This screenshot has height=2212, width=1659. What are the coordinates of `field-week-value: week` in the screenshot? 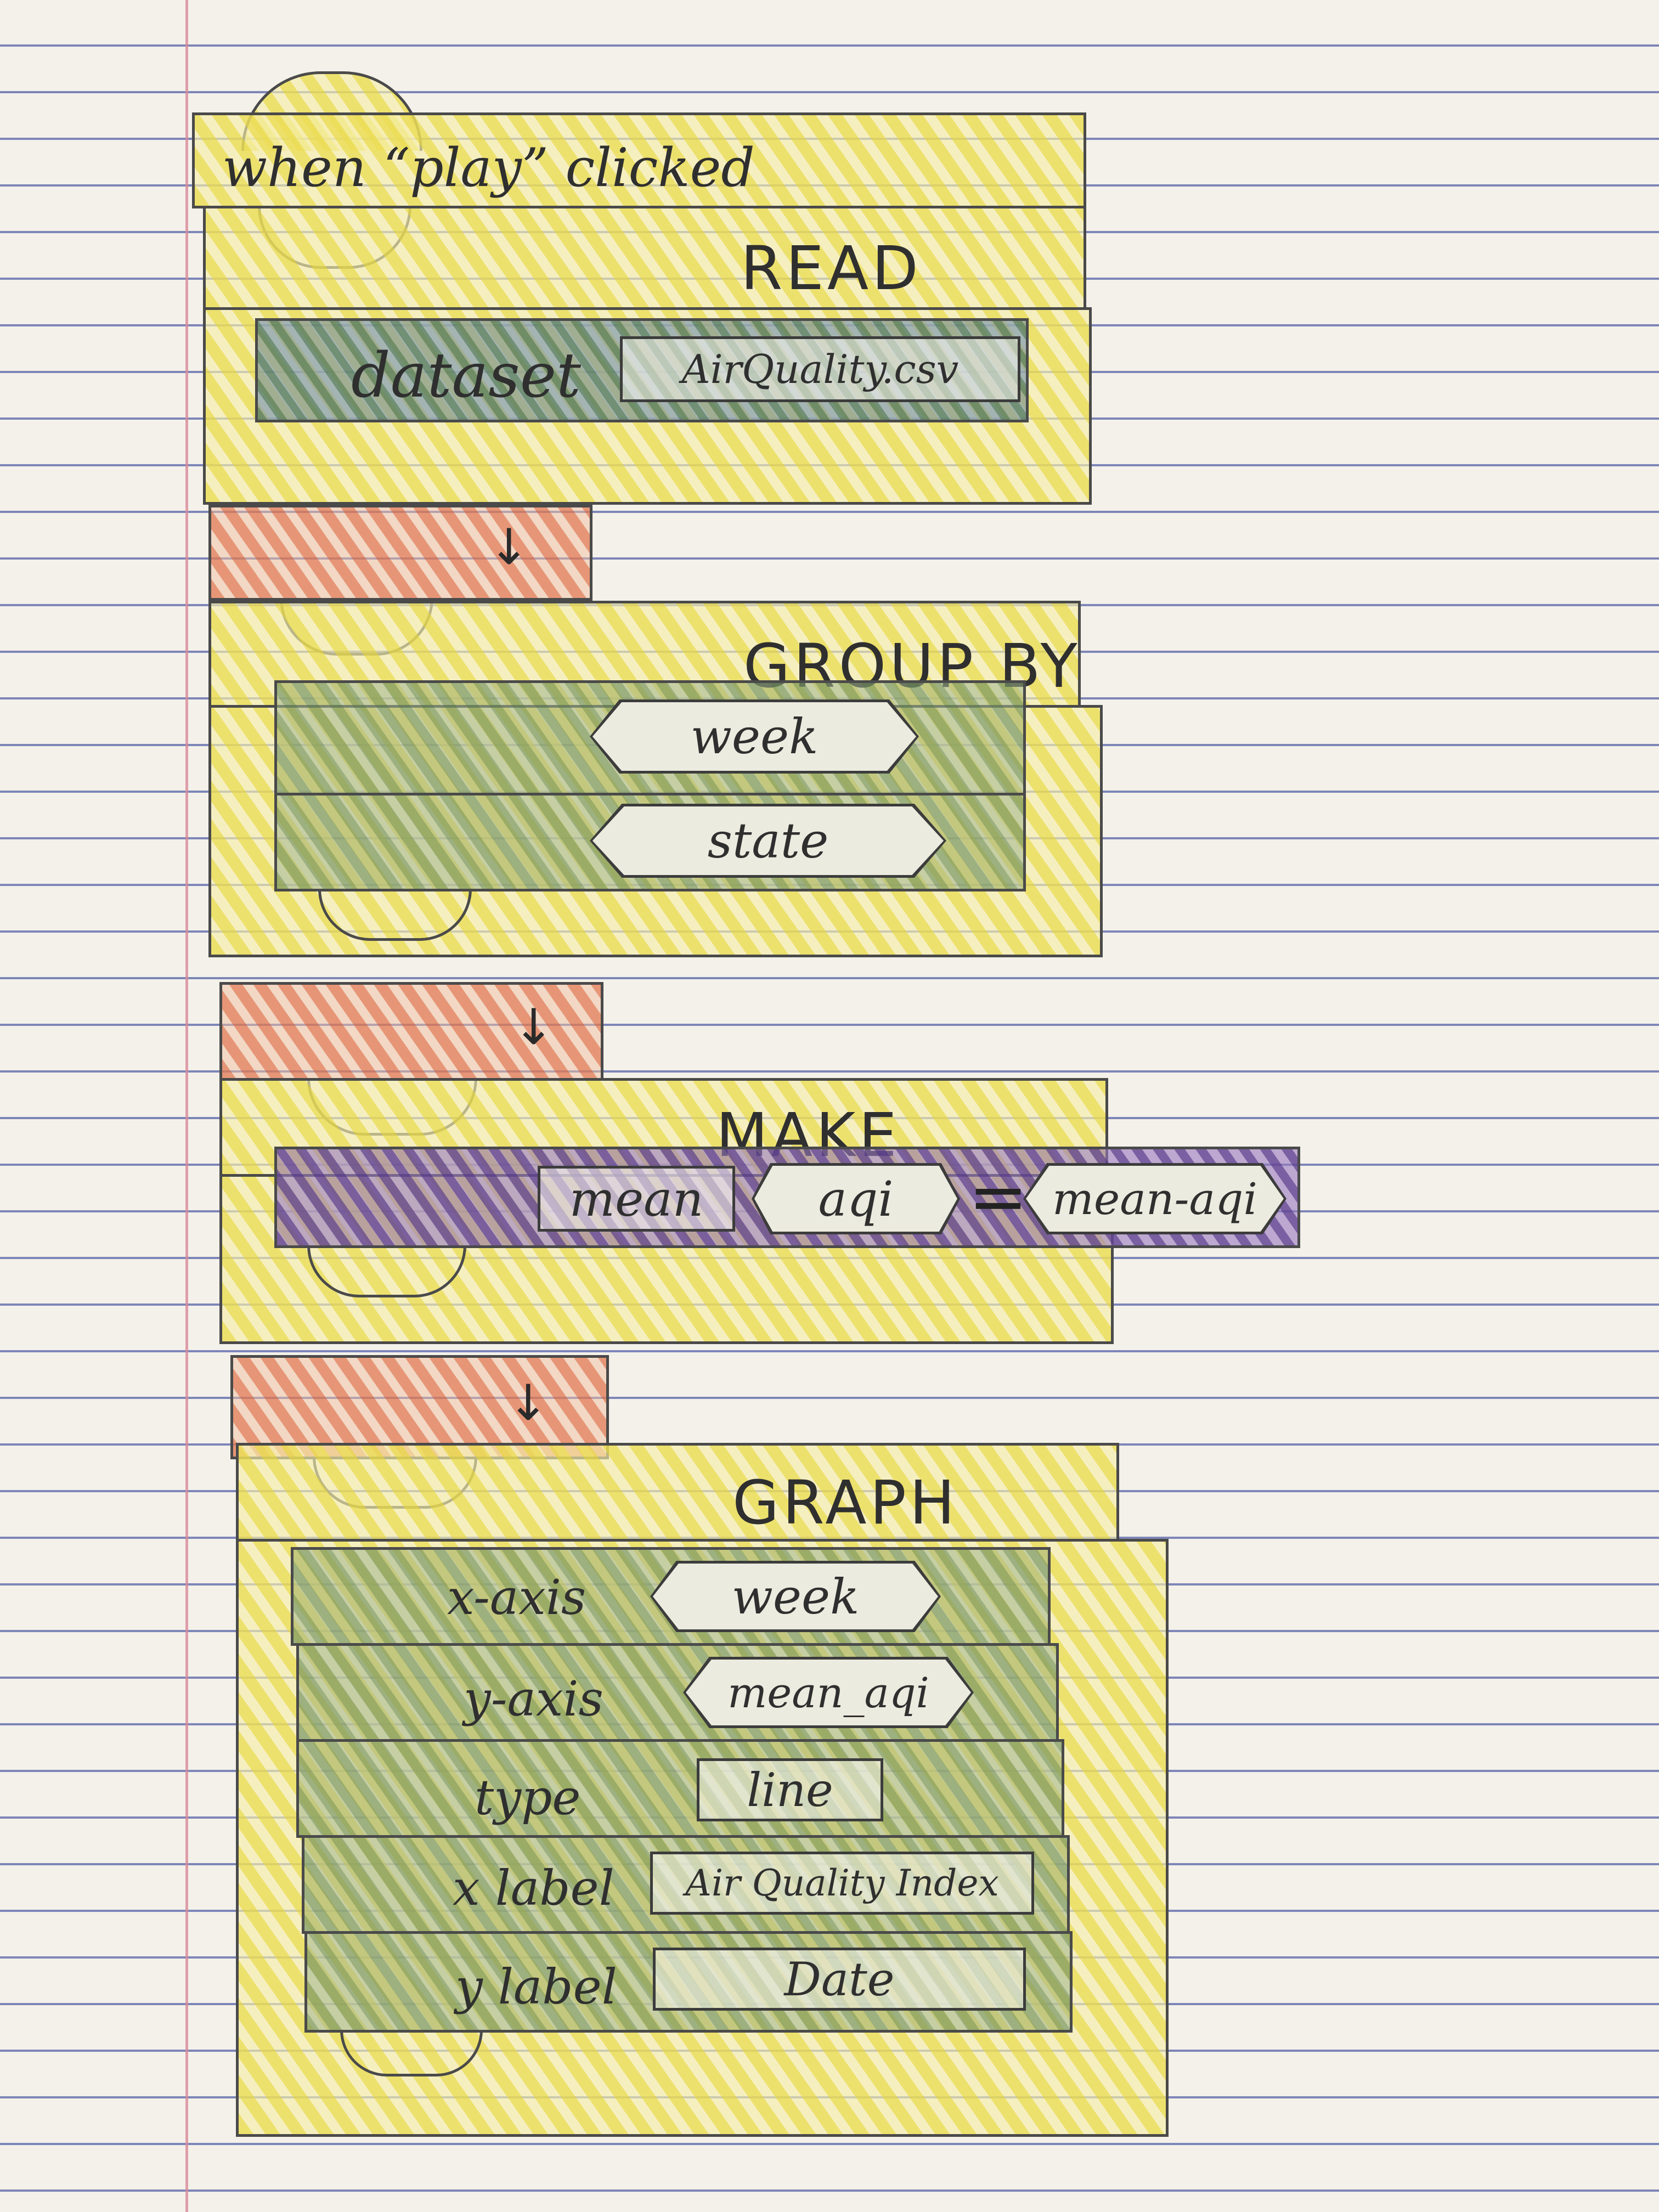 It's located at (754, 737).